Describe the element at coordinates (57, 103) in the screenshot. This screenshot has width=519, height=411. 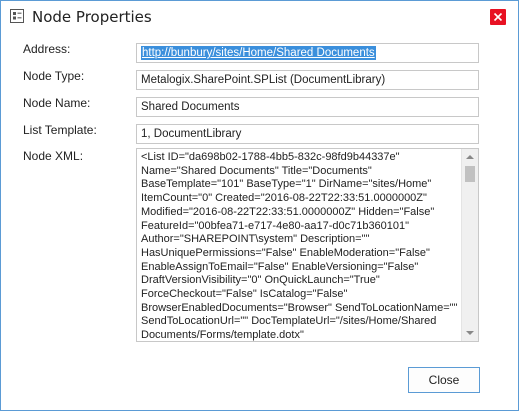
I see `node-name-label: Node Name:` at that location.